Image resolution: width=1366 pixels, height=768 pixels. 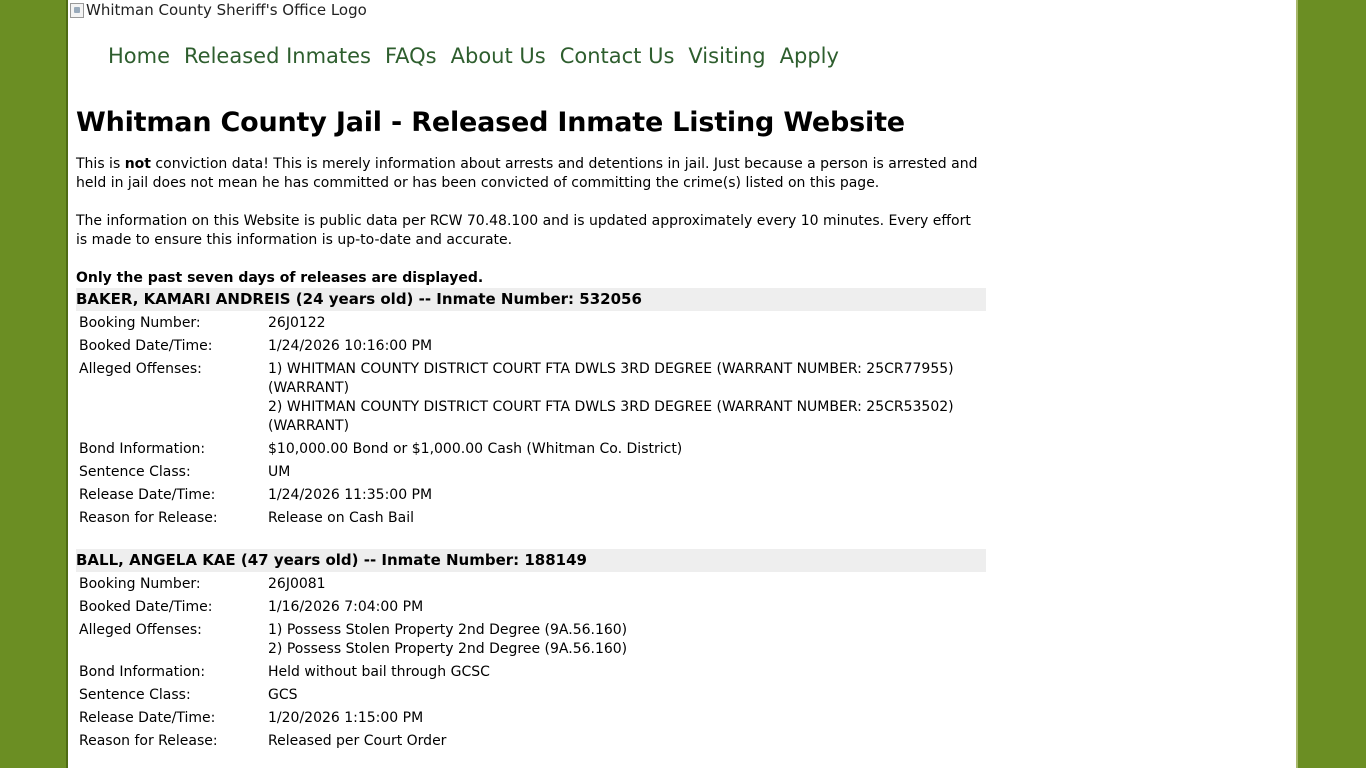 What do you see at coordinates (297, 584) in the screenshot?
I see `detail-value: 26J0081` at bounding box center [297, 584].